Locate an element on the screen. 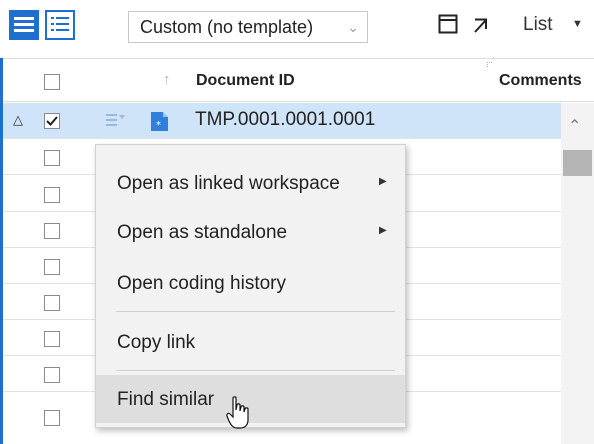 The height and width of the screenshot is (444, 594). menu-item-open-coding-history: Open coding history is located at coordinates (250, 284).